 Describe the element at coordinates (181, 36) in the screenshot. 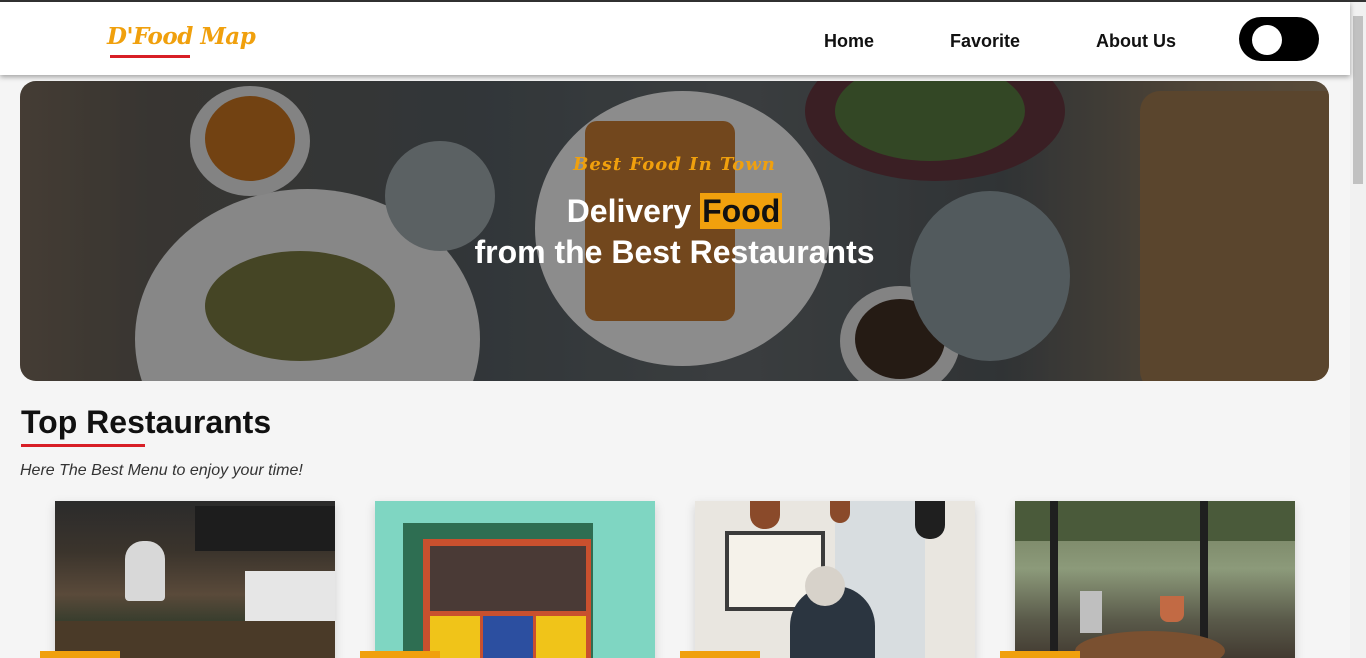

I see `brand-logo: D'Food Map` at that location.